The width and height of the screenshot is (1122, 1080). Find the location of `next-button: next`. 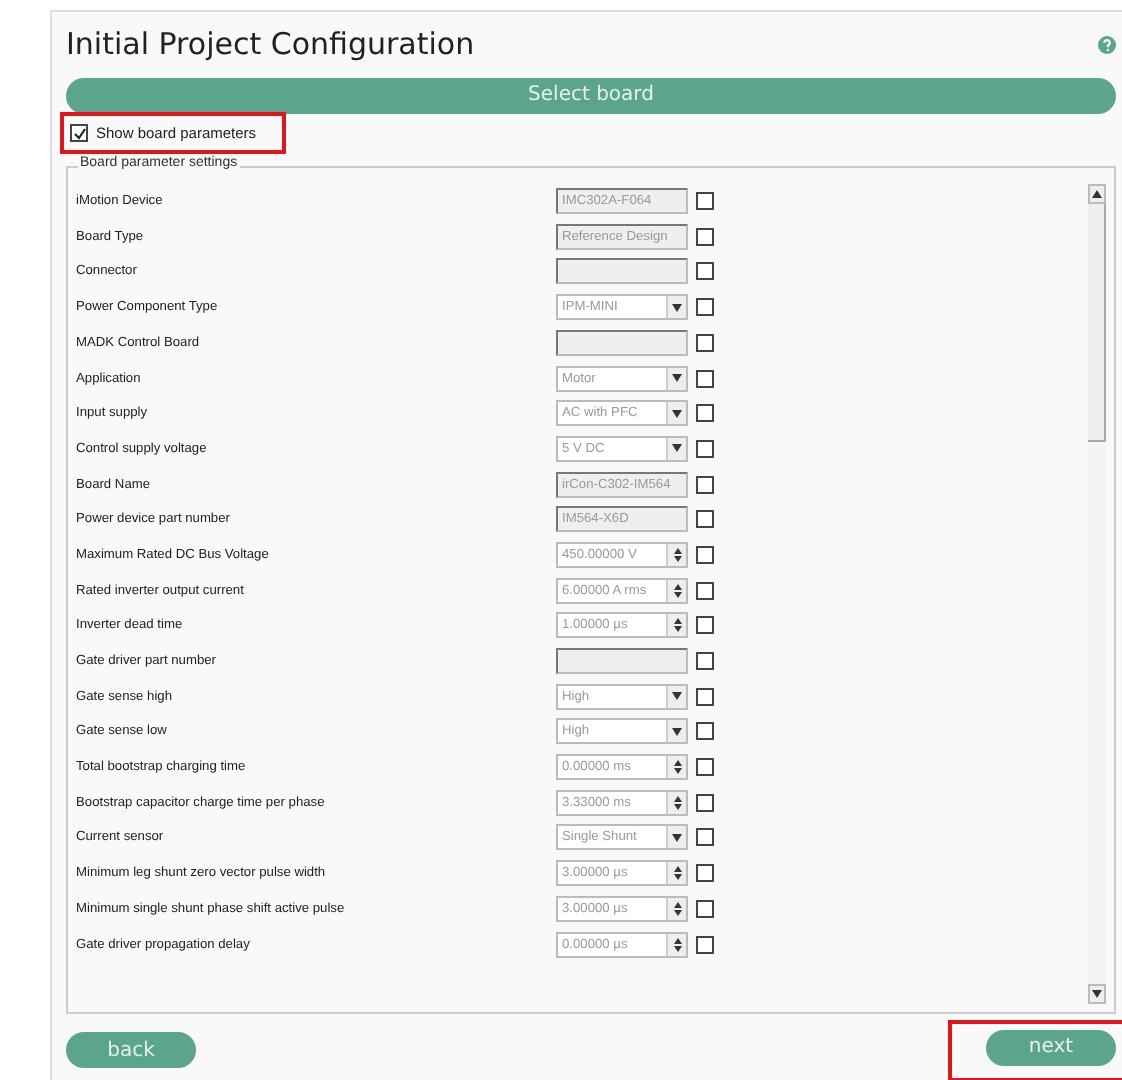

next-button: next is located at coordinates (1051, 1047).